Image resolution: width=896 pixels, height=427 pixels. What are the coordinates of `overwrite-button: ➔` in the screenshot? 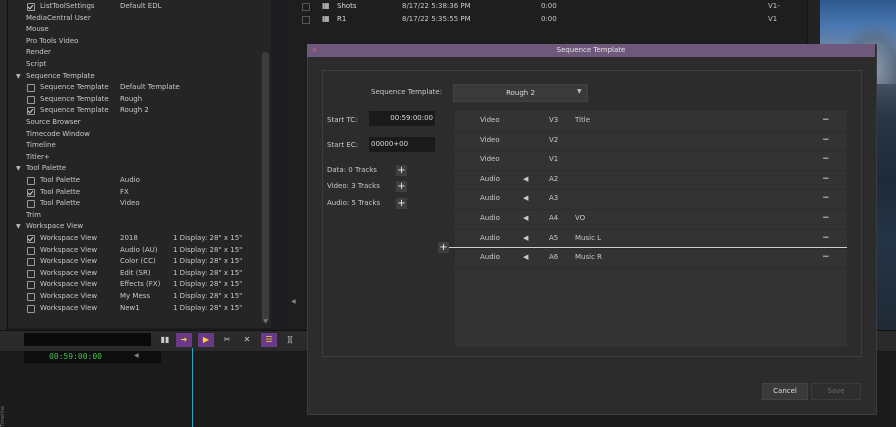 It's located at (184, 340).